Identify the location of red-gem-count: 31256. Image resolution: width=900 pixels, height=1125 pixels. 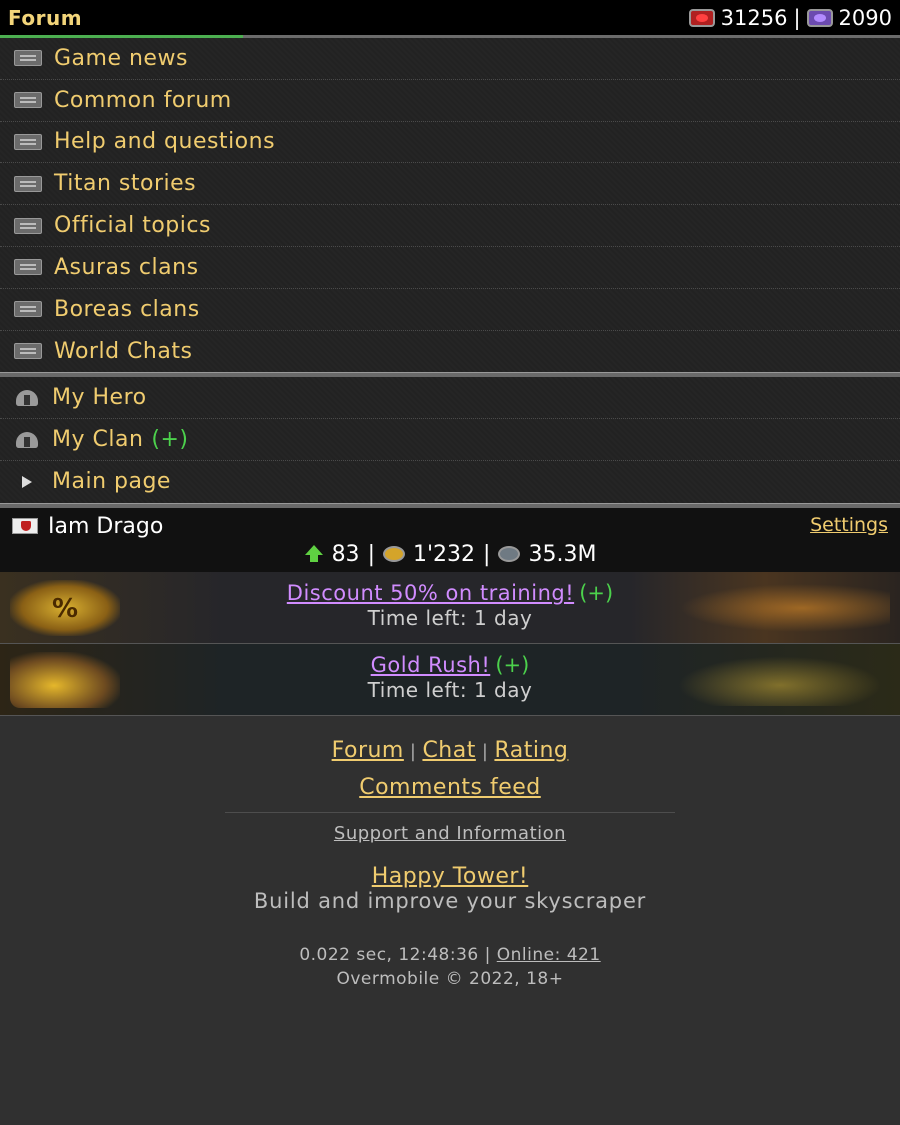
(754, 17).